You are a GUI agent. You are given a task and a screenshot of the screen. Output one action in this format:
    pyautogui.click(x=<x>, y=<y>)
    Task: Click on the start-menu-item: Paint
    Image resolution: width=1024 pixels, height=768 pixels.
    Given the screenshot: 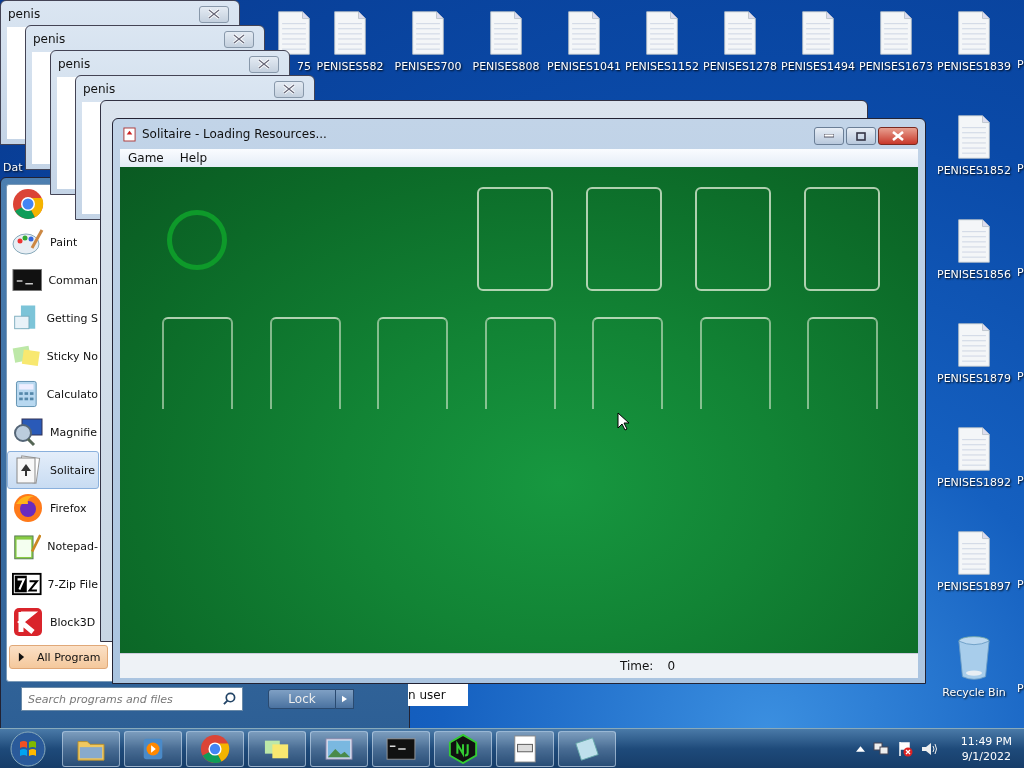 What is the action you would take?
    pyautogui.click(x=43, y=242)
    